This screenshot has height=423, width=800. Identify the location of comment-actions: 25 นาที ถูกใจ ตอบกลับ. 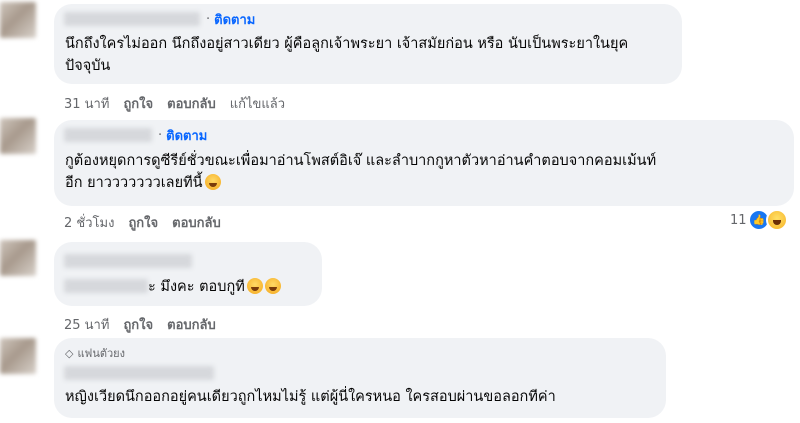
(147, 324).